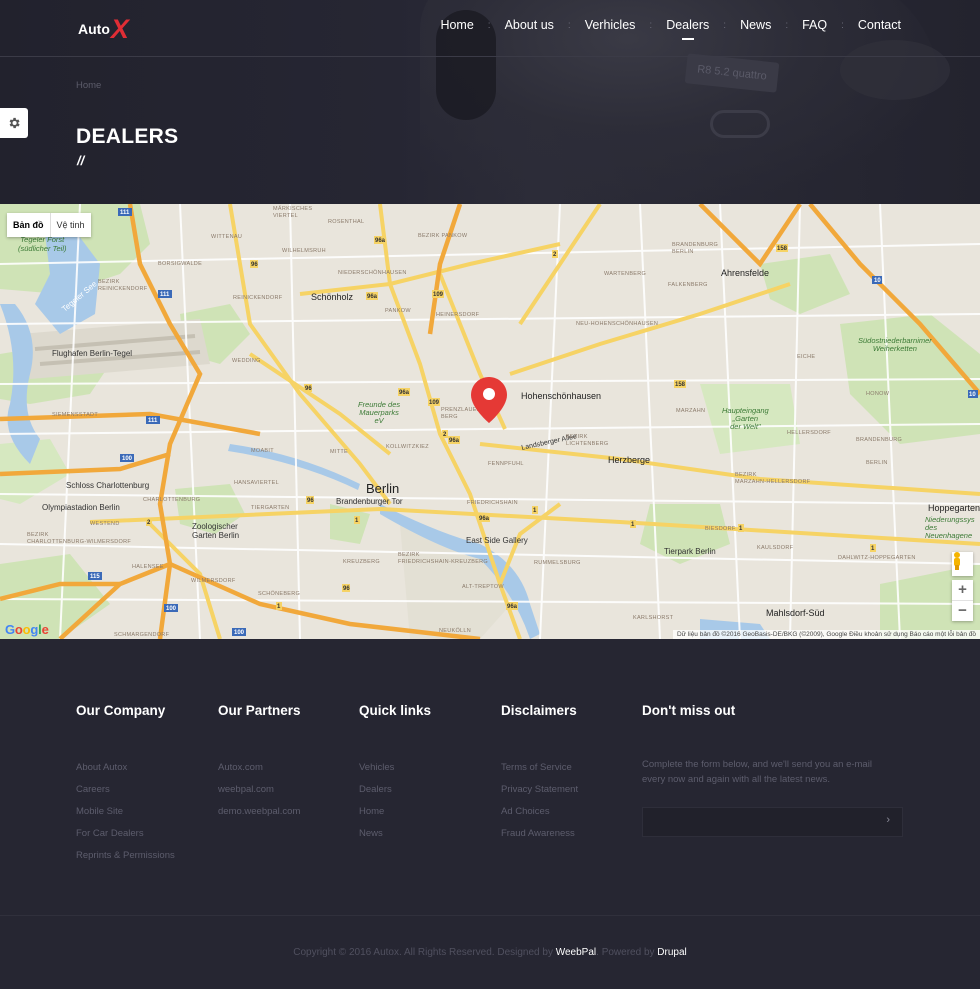  Describe the element at coordinates (888, 820) in the screenshot. I see `newsletter-submit-button: ›` at that location.